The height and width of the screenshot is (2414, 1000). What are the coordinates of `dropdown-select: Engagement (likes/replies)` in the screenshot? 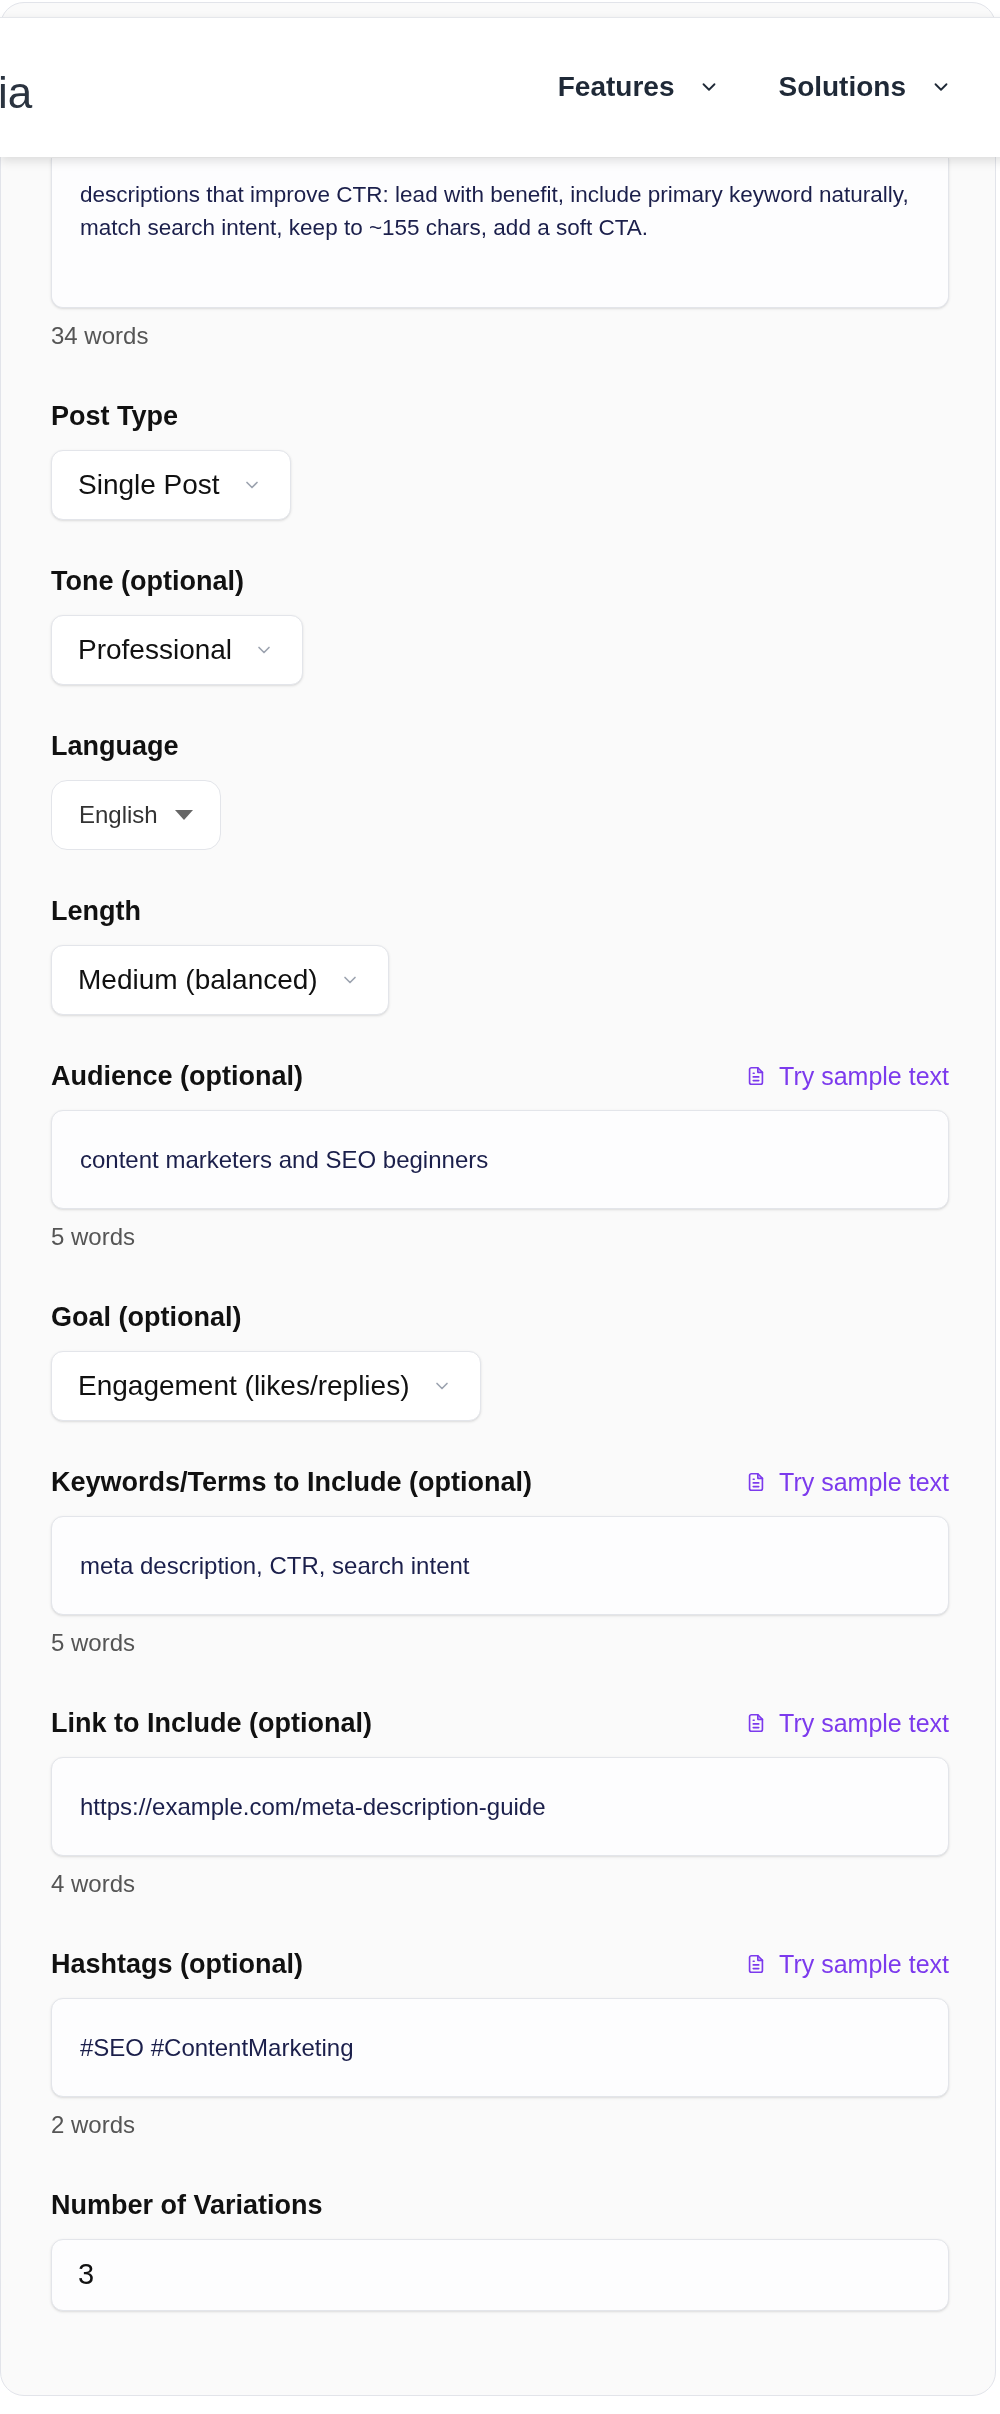 It's located at (266, 1386).